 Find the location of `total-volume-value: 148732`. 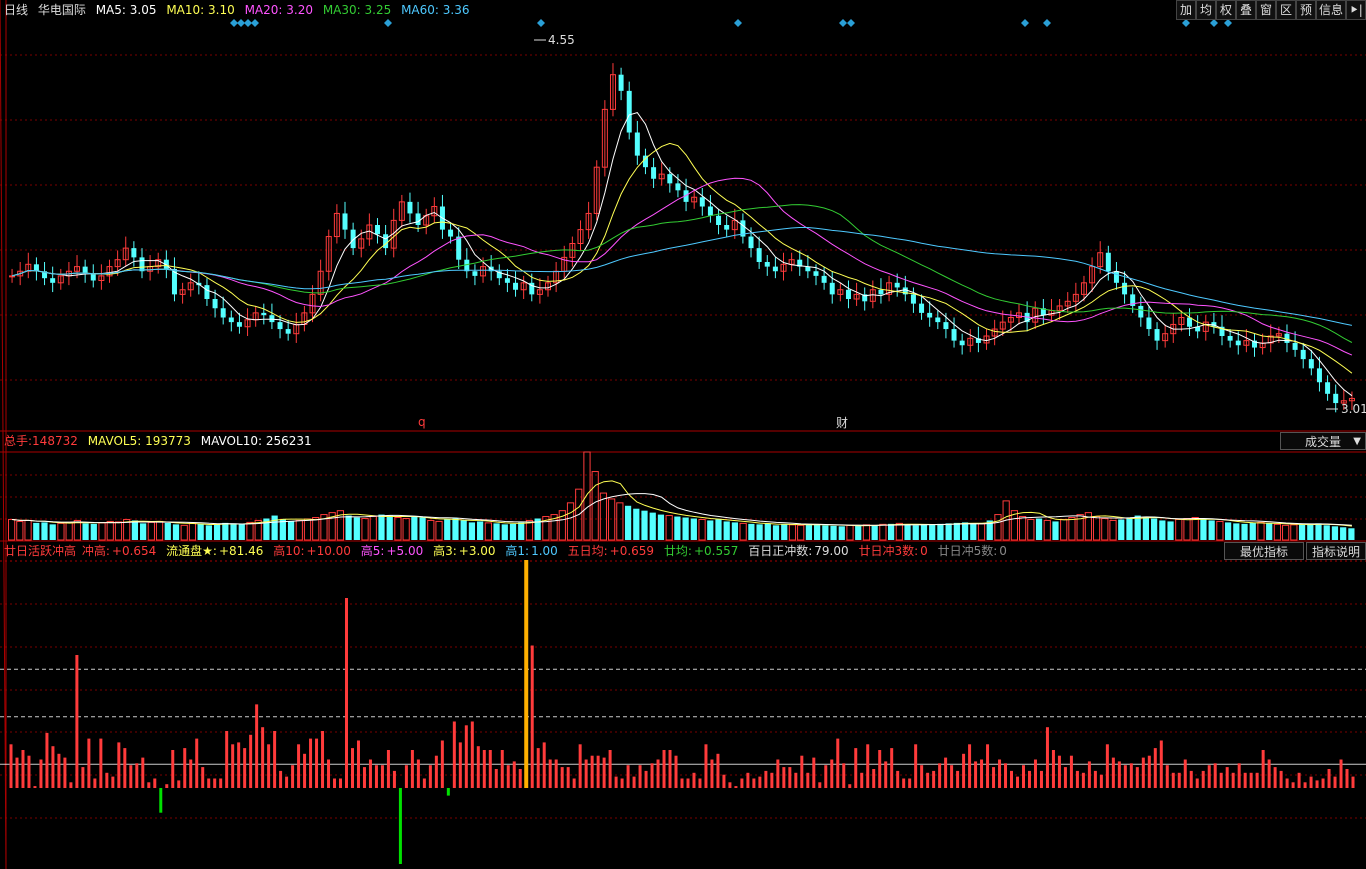

total-volume-value: 148732 is located at coordinates (55, 441).